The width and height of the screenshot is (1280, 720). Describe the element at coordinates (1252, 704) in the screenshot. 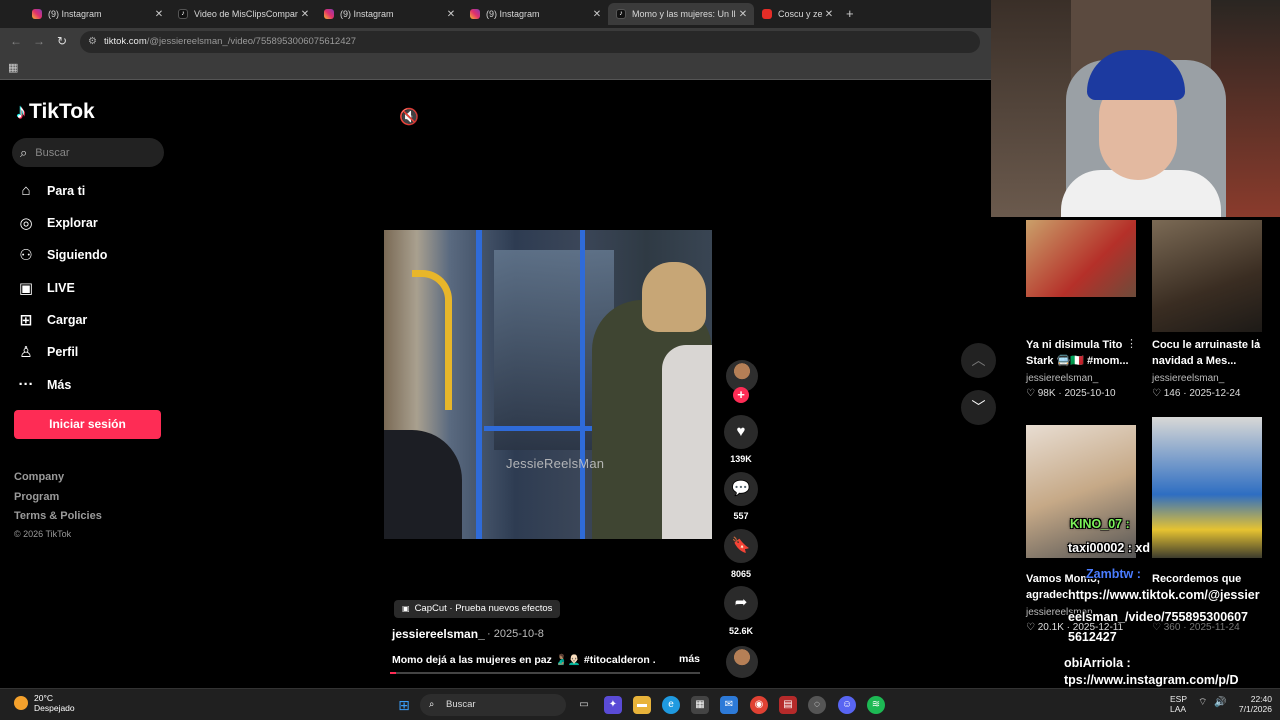

I see `clock: 22:40 7/1/2026` at that location.